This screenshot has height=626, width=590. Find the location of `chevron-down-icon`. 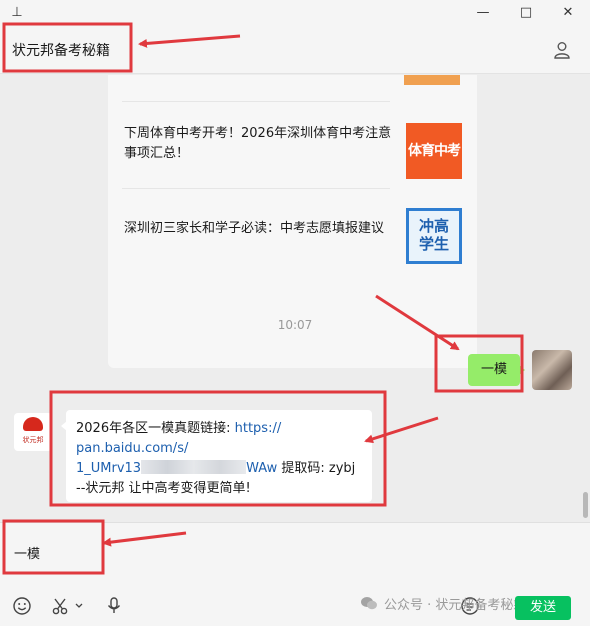

chevron-down-icon is located at coordinates (79, 606).